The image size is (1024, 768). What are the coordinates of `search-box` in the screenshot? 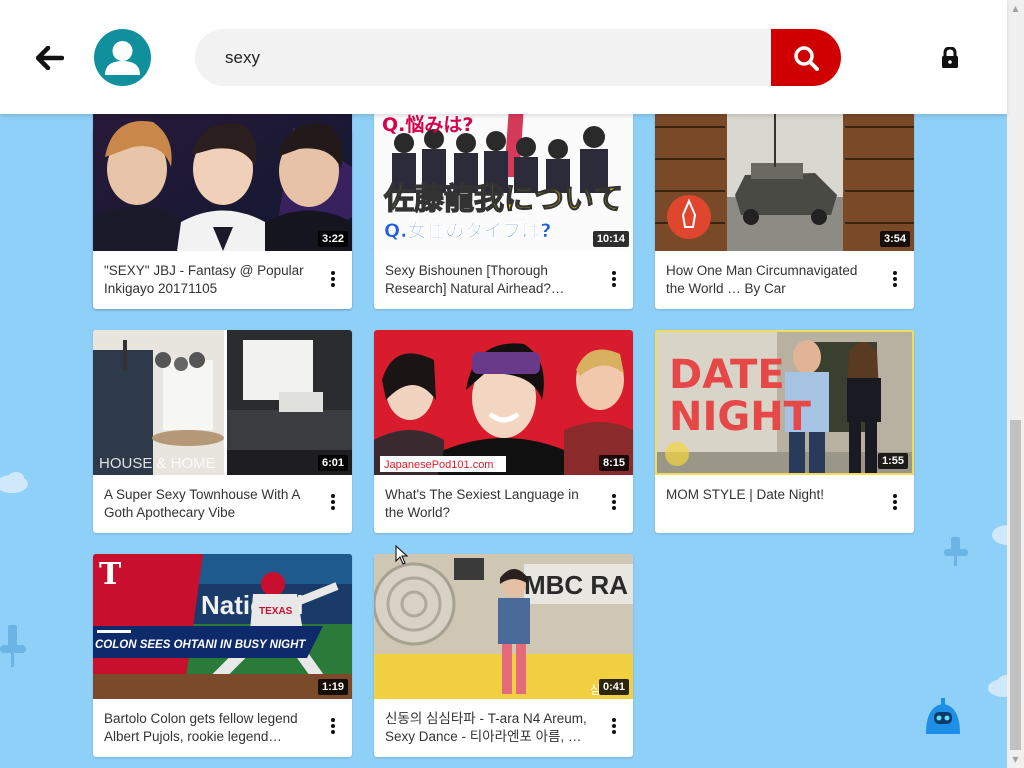 It's located at (483, 57).